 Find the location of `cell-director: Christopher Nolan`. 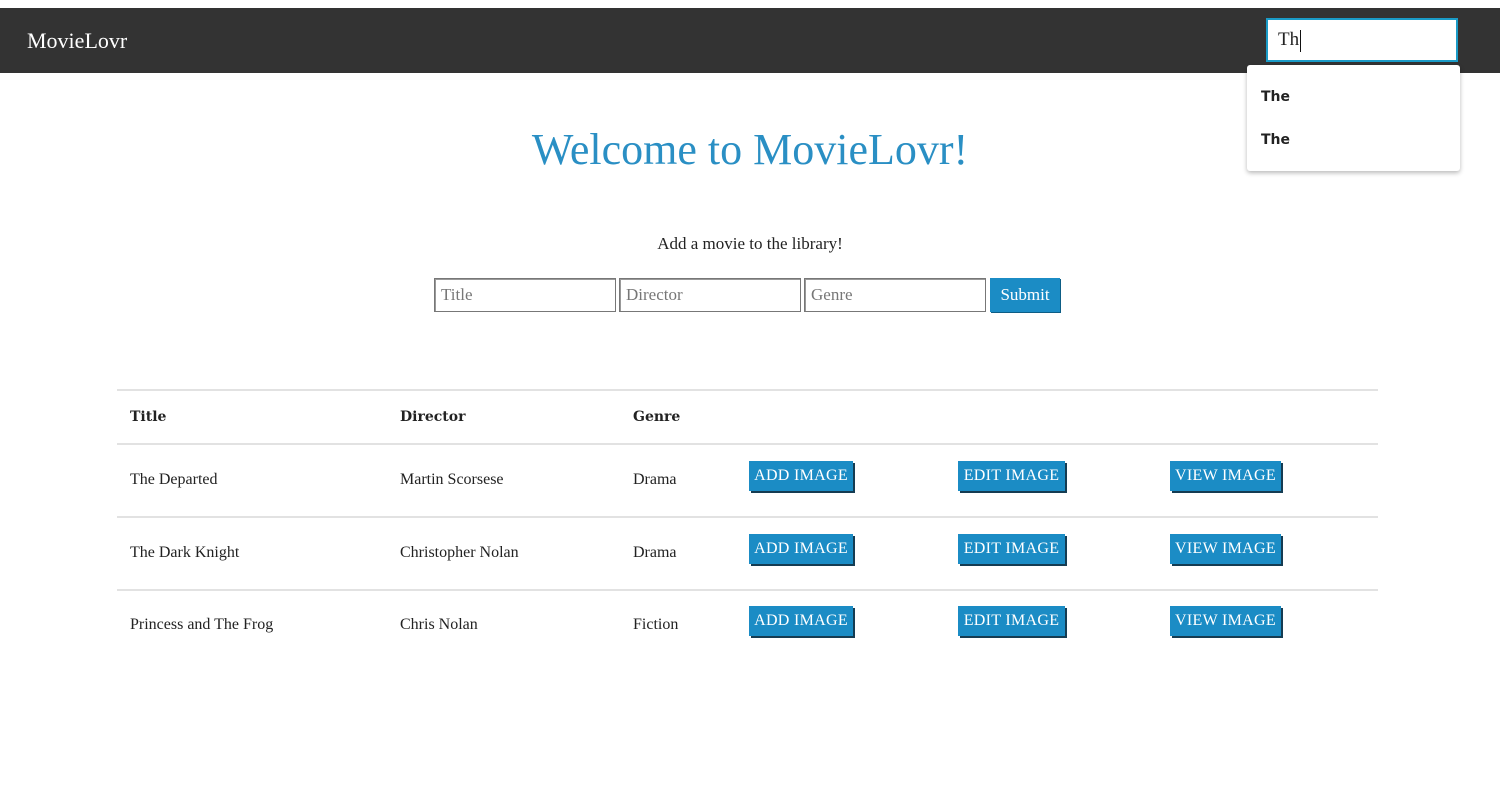

cell-director: Christopher Nolan is located at coordinates (459, 552).